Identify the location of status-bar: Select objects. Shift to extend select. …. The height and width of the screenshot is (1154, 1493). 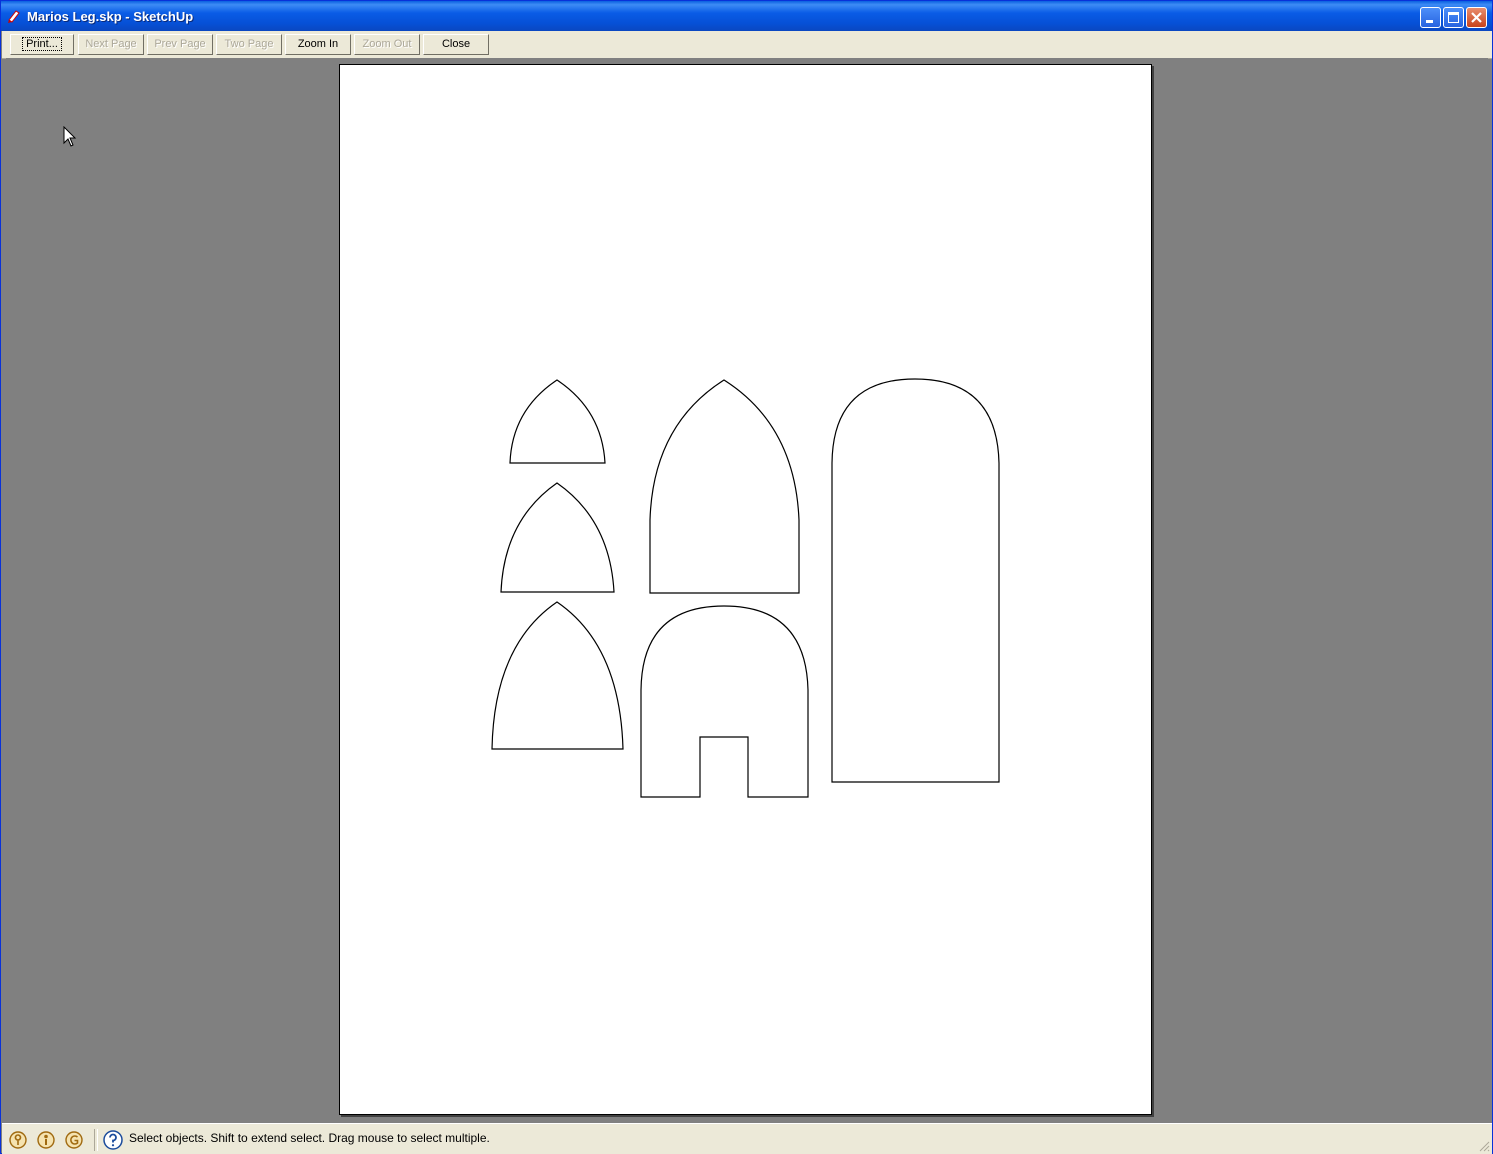
(747, 1138).